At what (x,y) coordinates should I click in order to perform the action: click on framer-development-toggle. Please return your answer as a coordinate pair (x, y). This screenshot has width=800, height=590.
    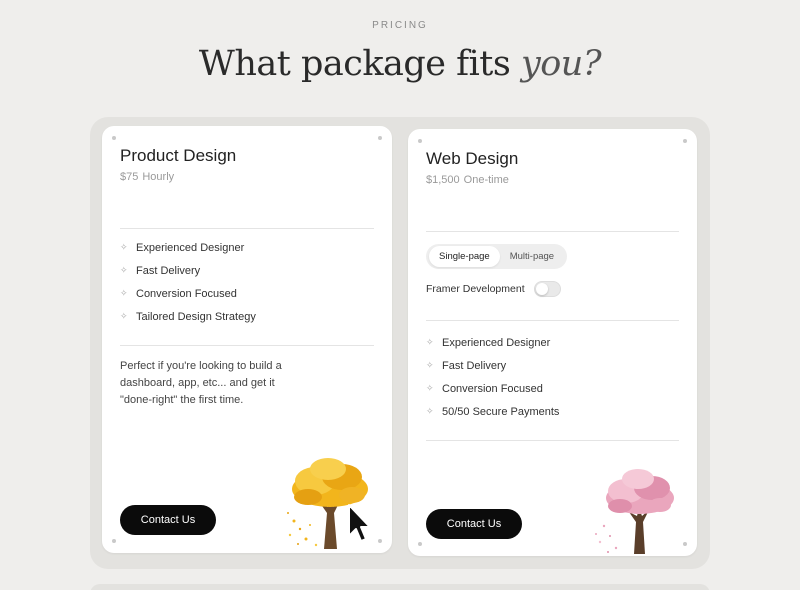
    Looking at the image, I should click on (547, 289).